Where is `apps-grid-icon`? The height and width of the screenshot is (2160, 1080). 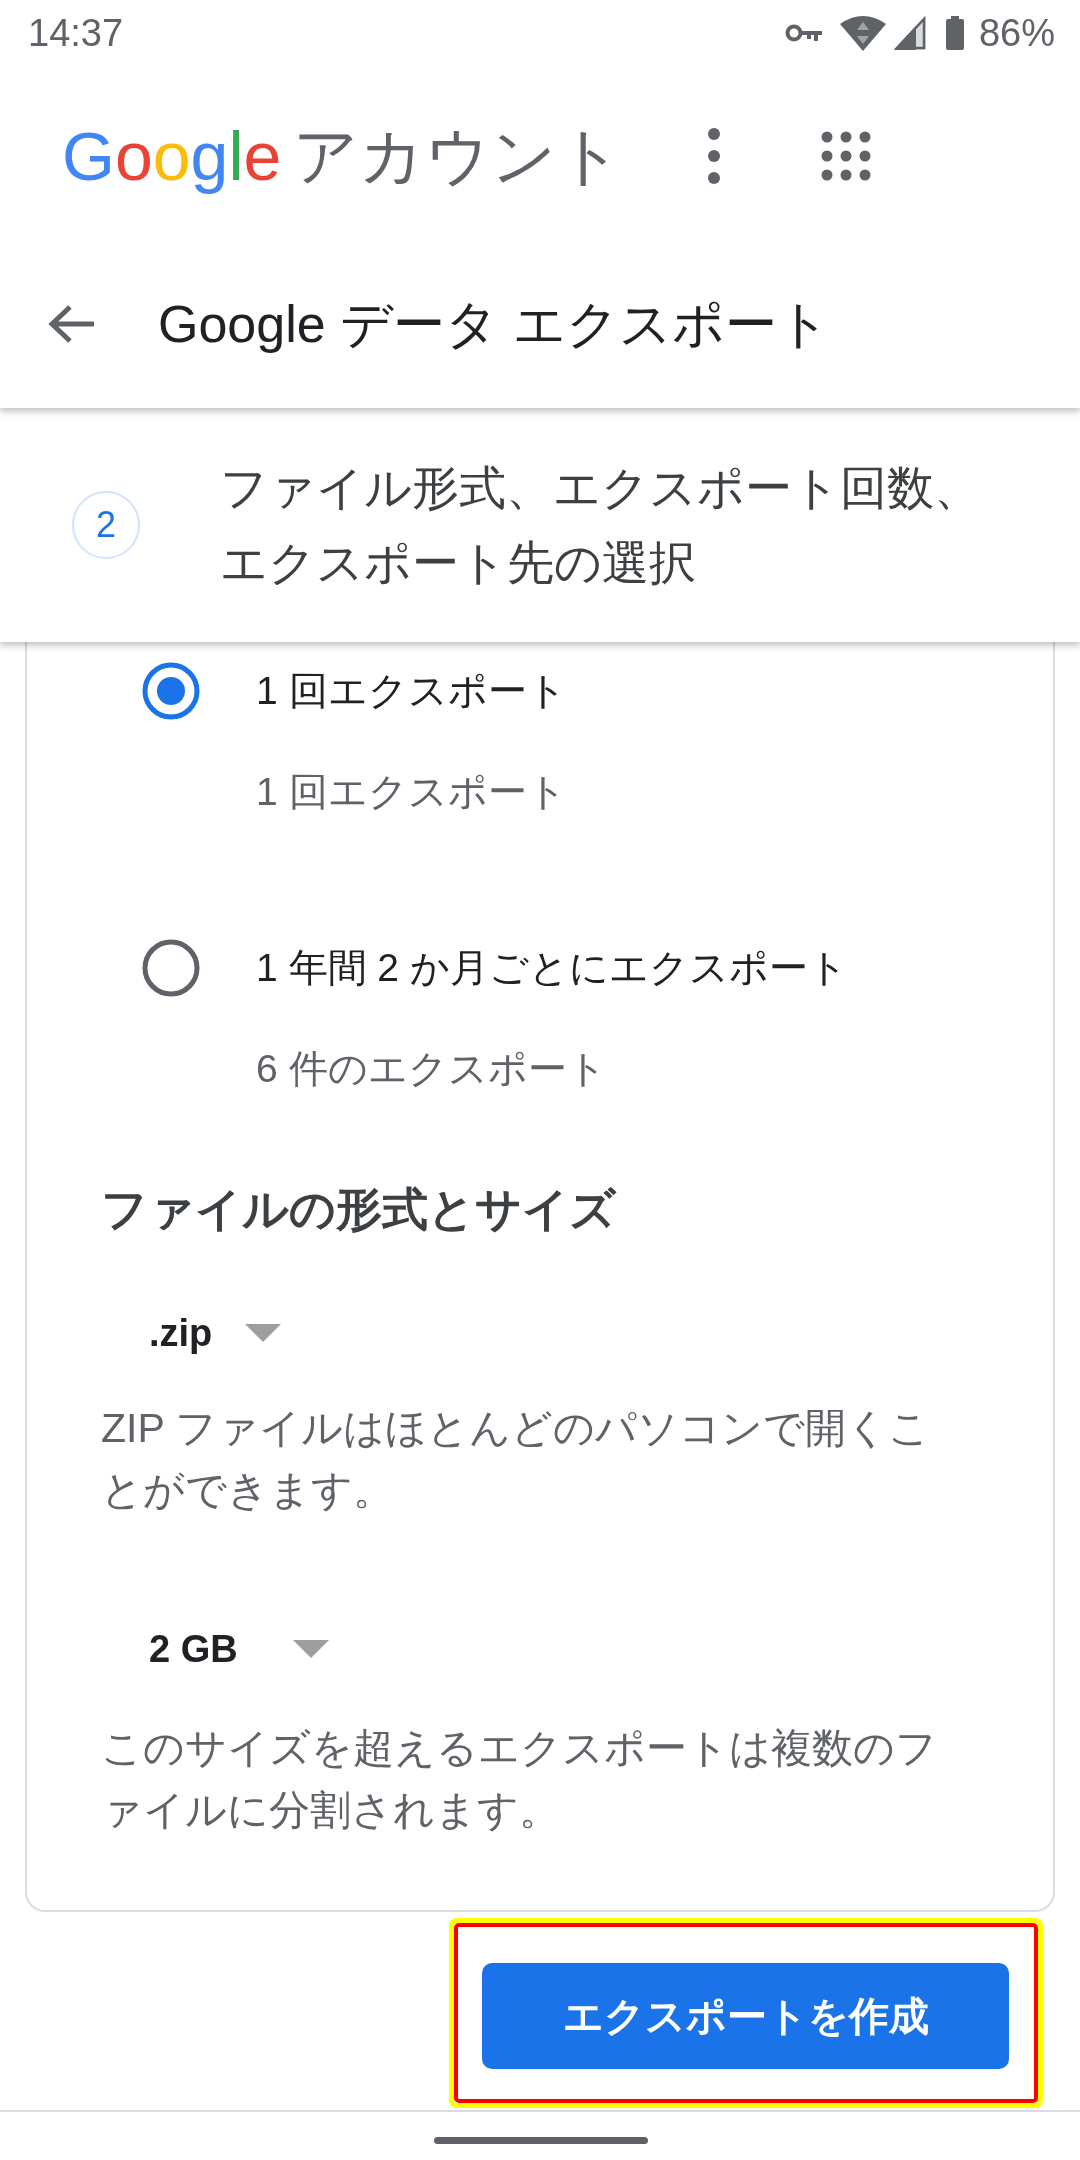 apps-grid-icon is located at coordinates (846, 156).